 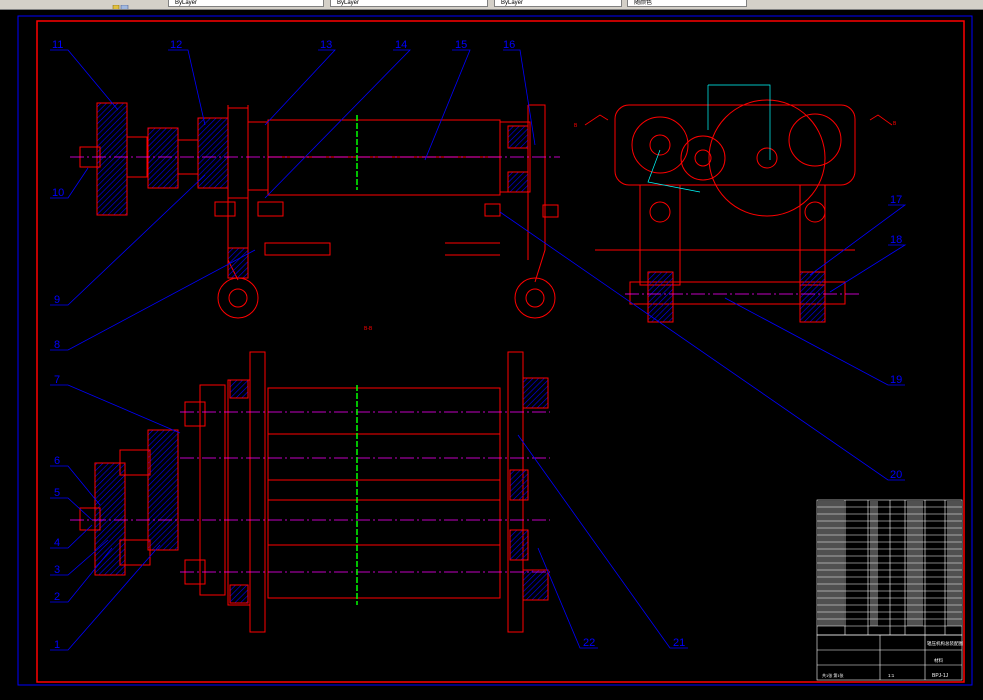 I want to click on toolbar: ByLayer ByLayer ByLayer 随颜色, so click(x=491, y=5).